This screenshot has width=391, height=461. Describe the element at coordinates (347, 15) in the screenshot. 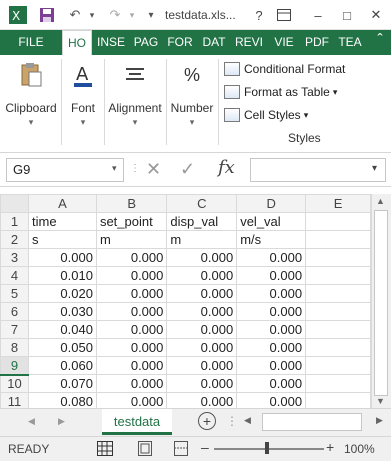

I see `maximize-icon: □` at that location.